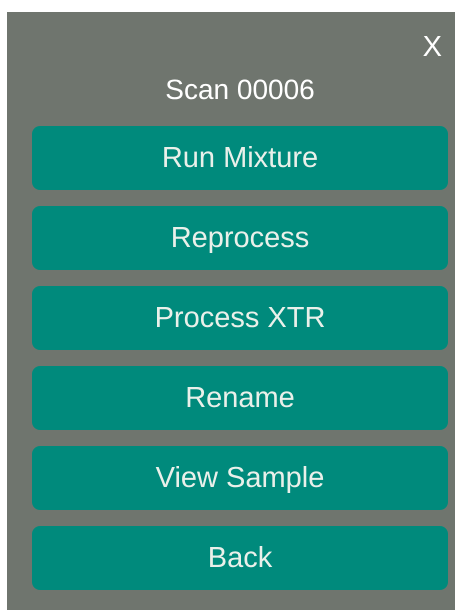 This screenshot has height=610, width=455. I want to click on dialog-title: Scan 00006, so click(240, 90).